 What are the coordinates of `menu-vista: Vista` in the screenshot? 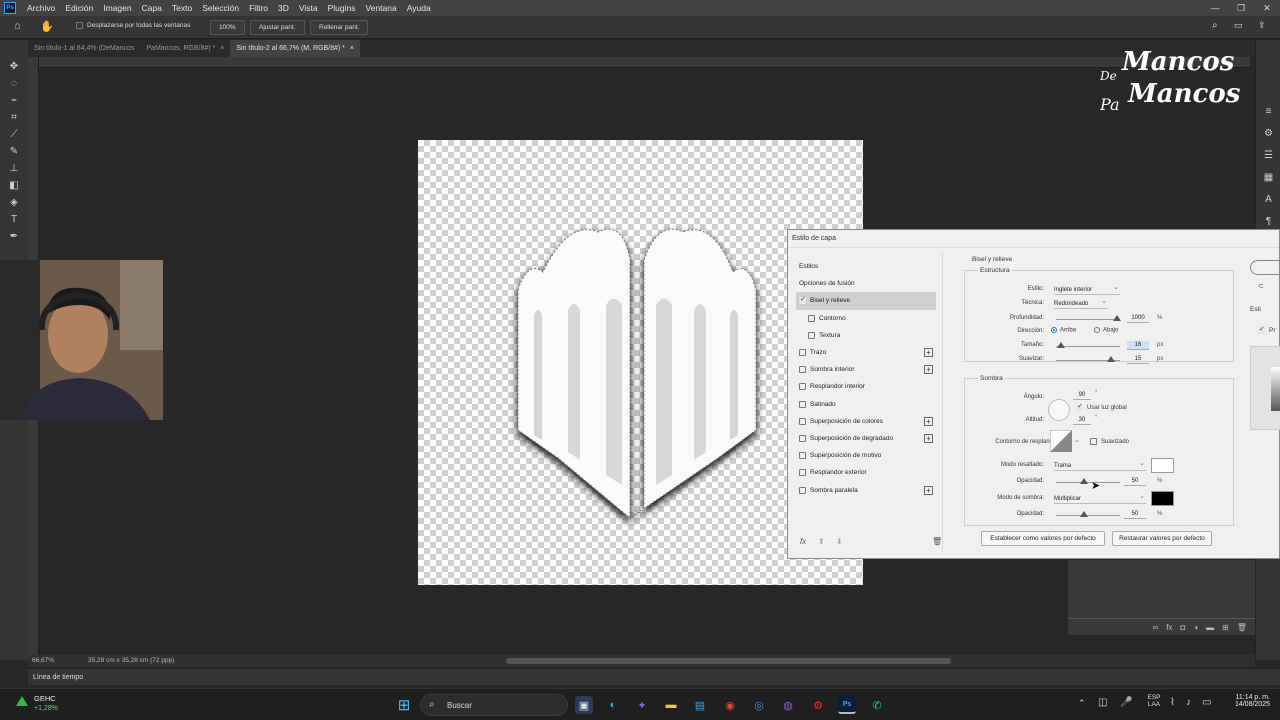 It's located at (308, 8).